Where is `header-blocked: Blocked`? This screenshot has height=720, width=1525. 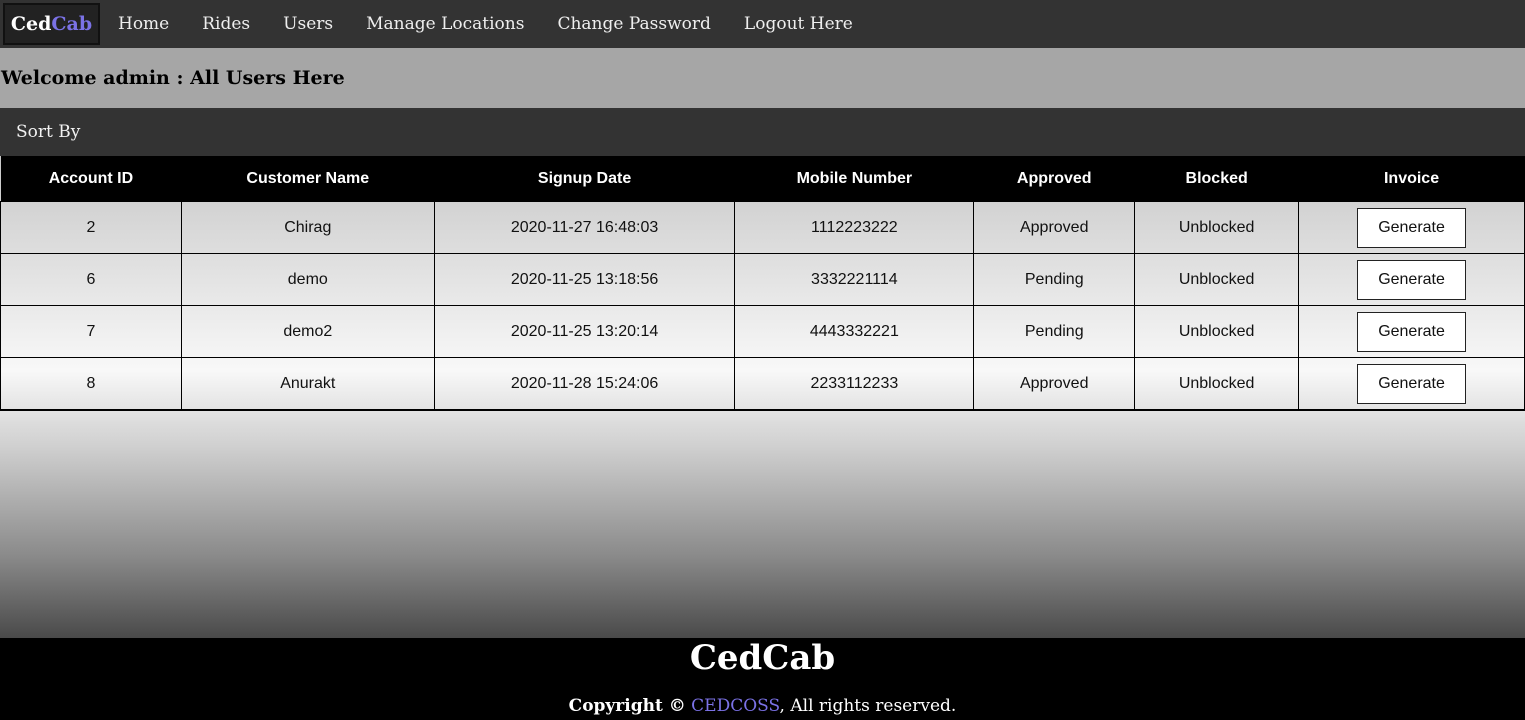
header-blocked: Blocked is located at coordinates (1216, 179).